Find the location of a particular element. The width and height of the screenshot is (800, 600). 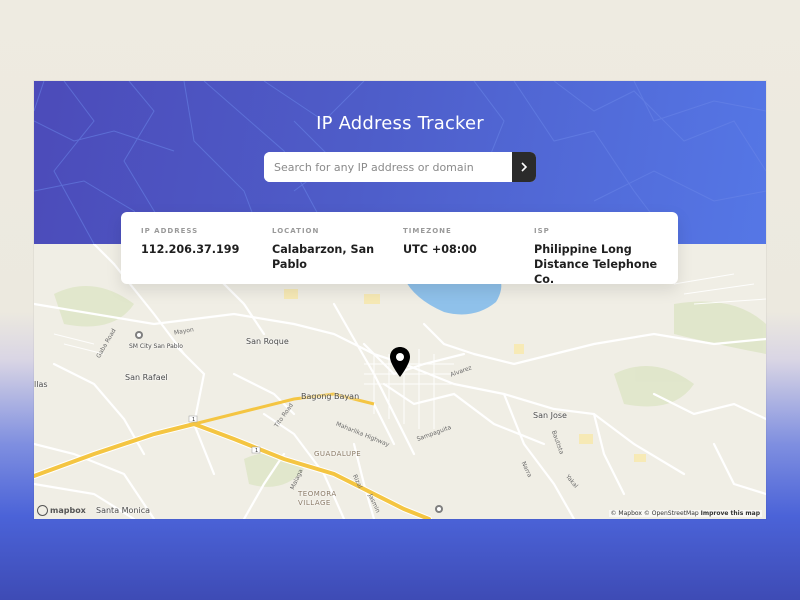

location-pin-icon is located at coordinates (400, 362).